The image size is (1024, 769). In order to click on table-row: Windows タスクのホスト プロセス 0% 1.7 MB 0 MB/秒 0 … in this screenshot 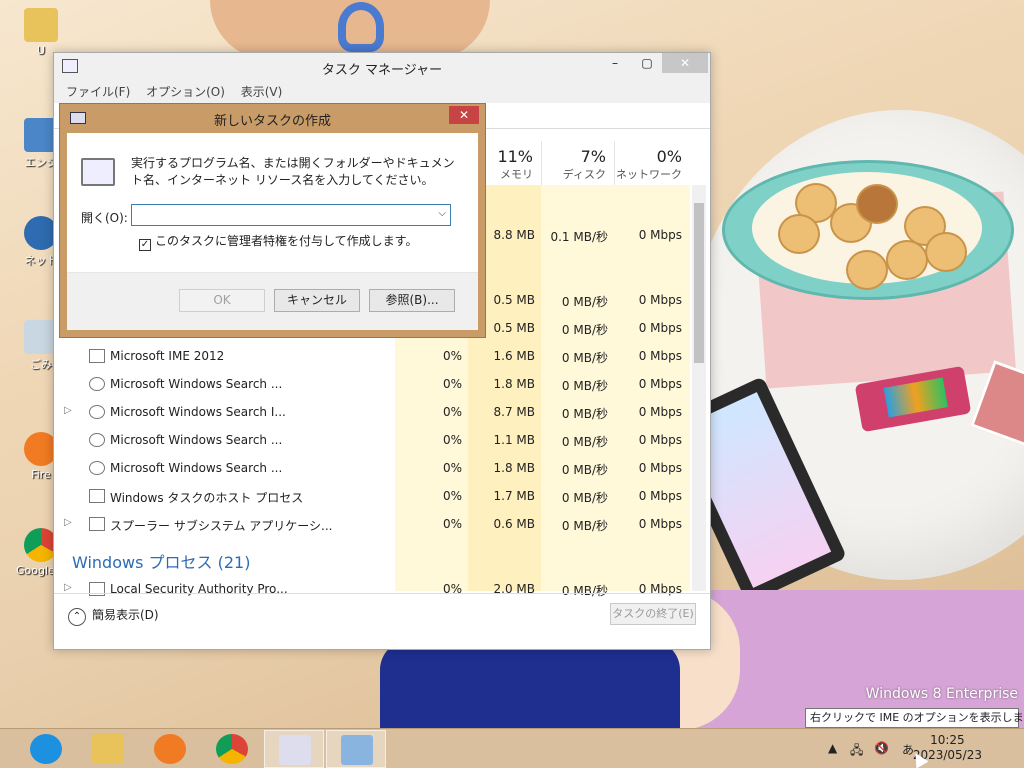, I will do `click(374, 496)`.